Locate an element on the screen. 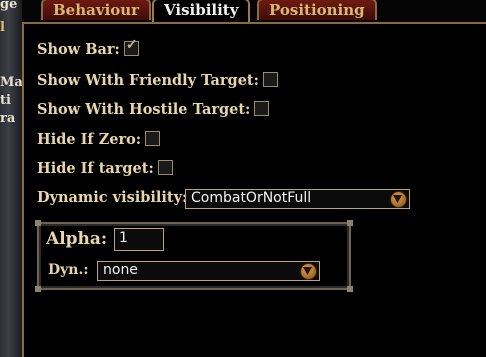 This screenshot has height=357, width=486. checkmark-icon: ✓ is located at coordinates (131, 45).